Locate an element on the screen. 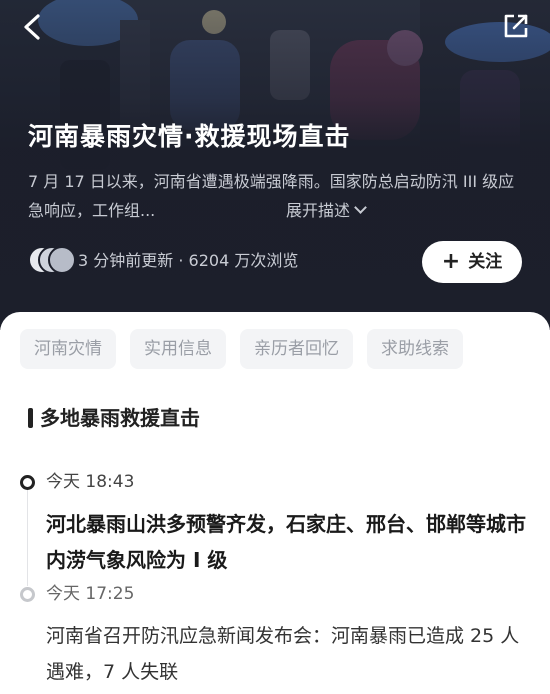 The height and width of the screenshot is (694, 550). share-external-link-icon is located at coordinates (516, 26).